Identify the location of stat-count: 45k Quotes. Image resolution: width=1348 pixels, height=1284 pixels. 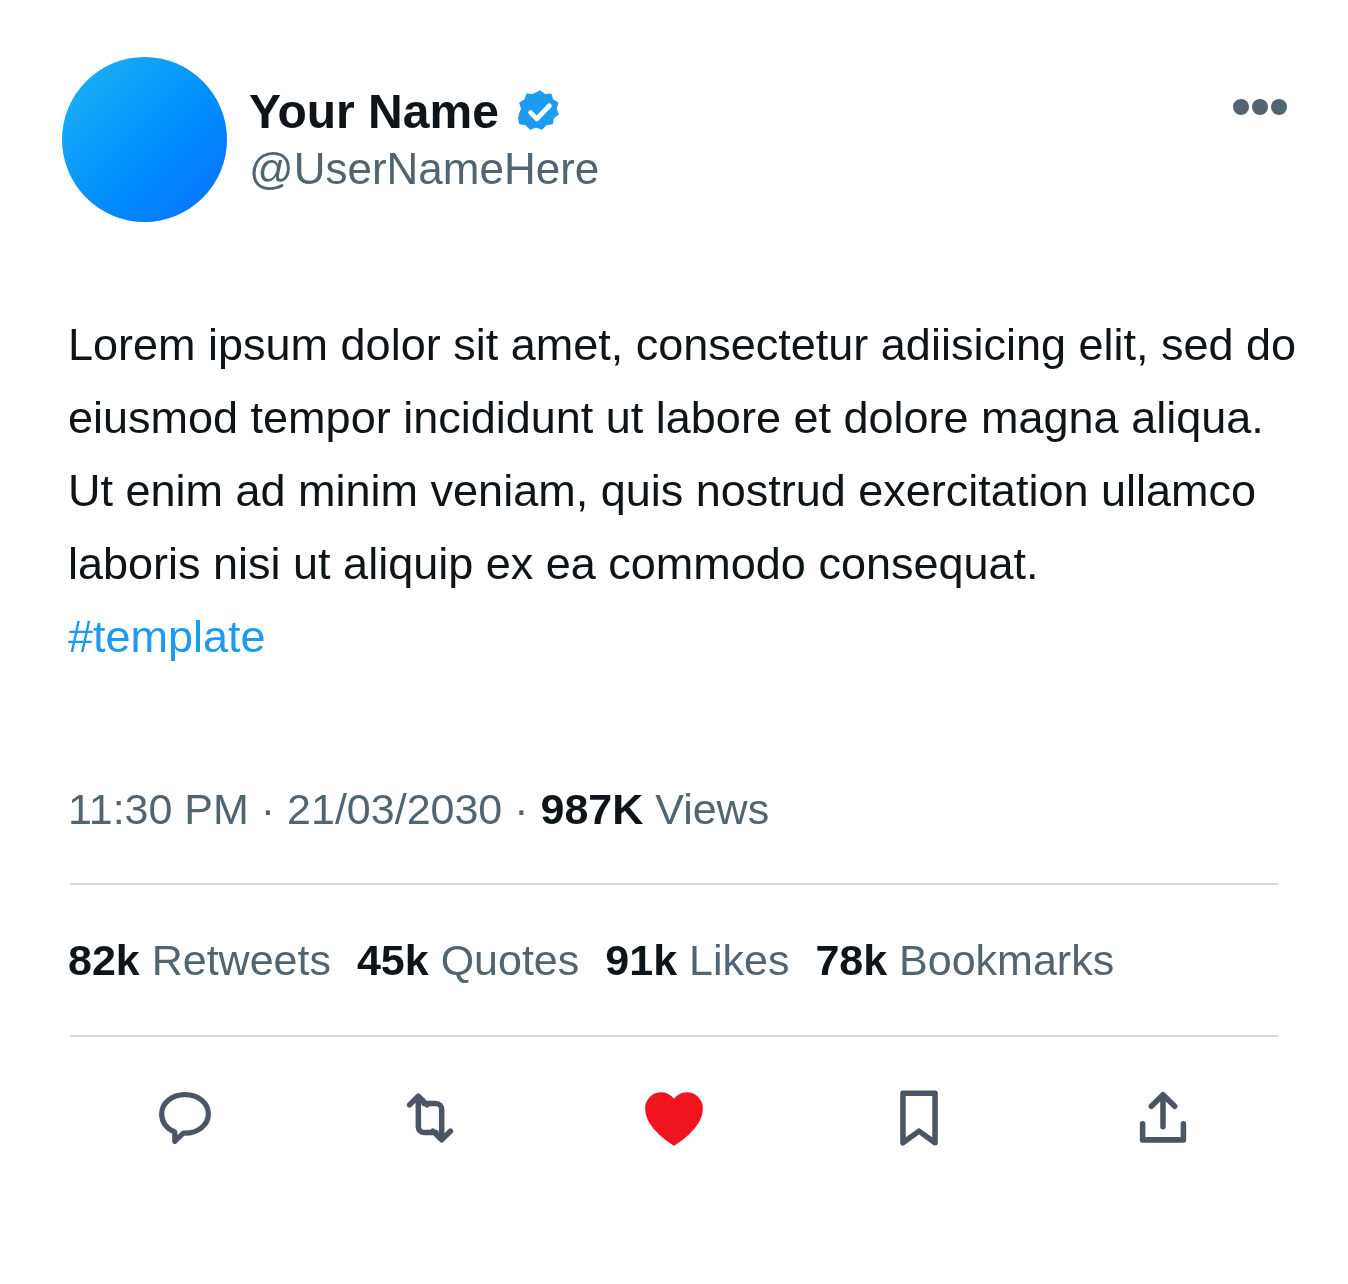
(468, 960).